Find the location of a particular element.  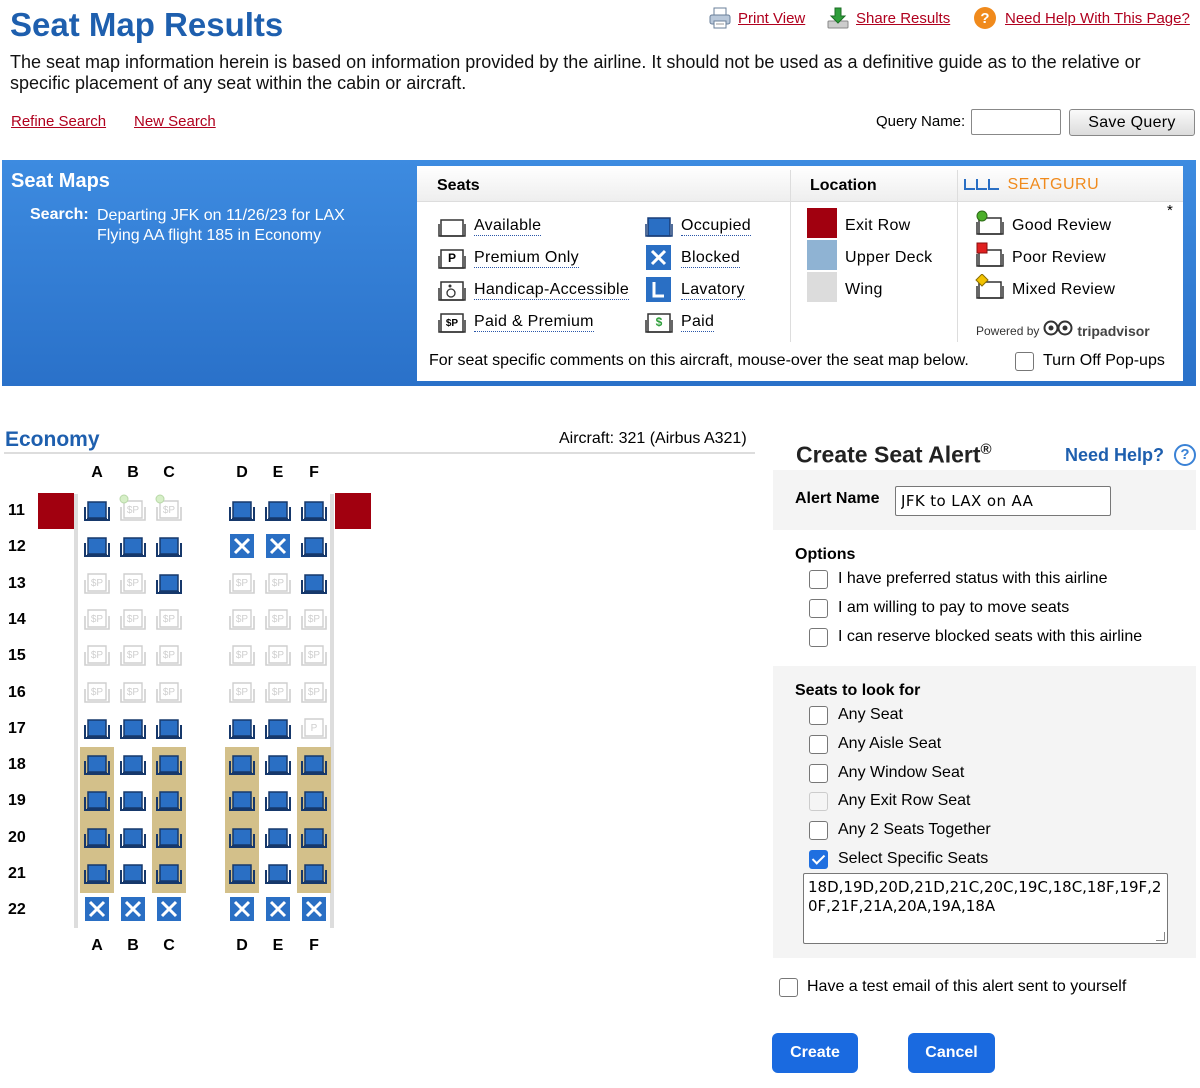

seat-16d: $P is located at coordinates (242, 692).